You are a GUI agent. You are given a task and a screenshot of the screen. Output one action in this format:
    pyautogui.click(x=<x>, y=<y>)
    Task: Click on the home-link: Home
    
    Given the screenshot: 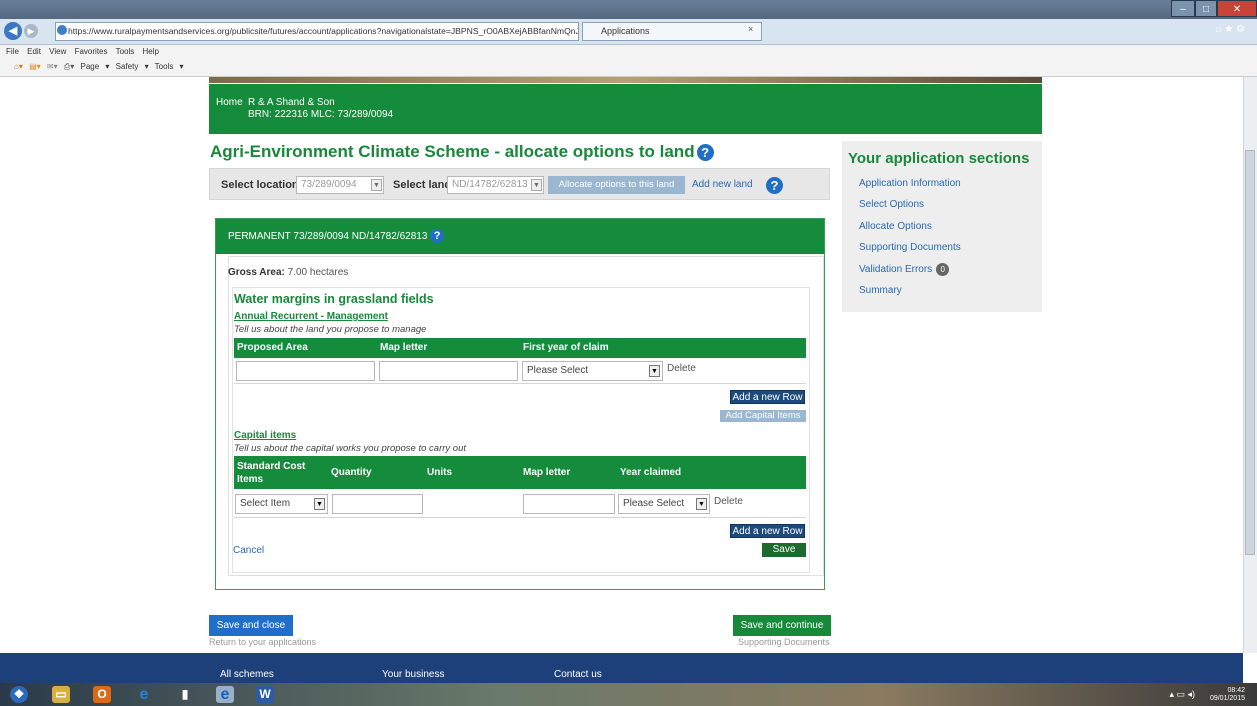 What is the action you would take?
    pyautogui.click(x=229, y=102)
    